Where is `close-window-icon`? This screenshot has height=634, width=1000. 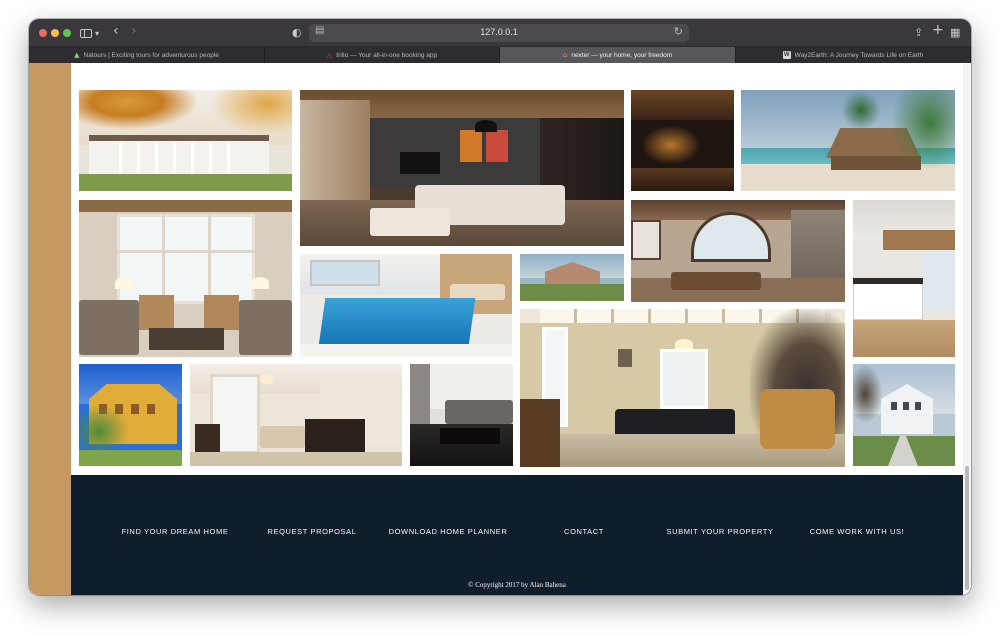 close-window-icon is located at coordinates (43, 33).